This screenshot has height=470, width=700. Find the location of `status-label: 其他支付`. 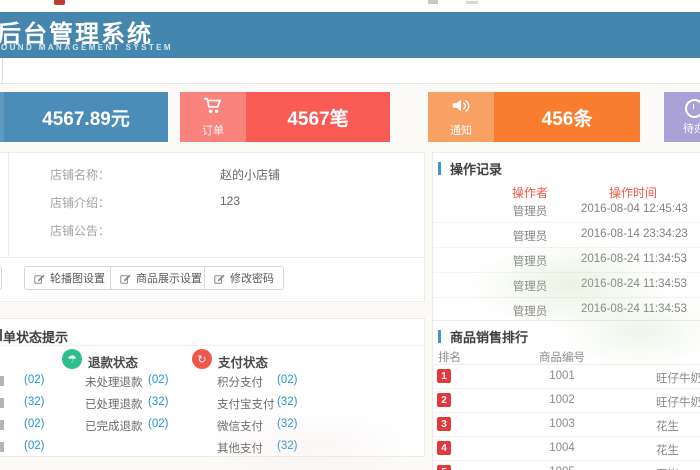

status-label: 其他支付 is located at coordinates (240, 449).